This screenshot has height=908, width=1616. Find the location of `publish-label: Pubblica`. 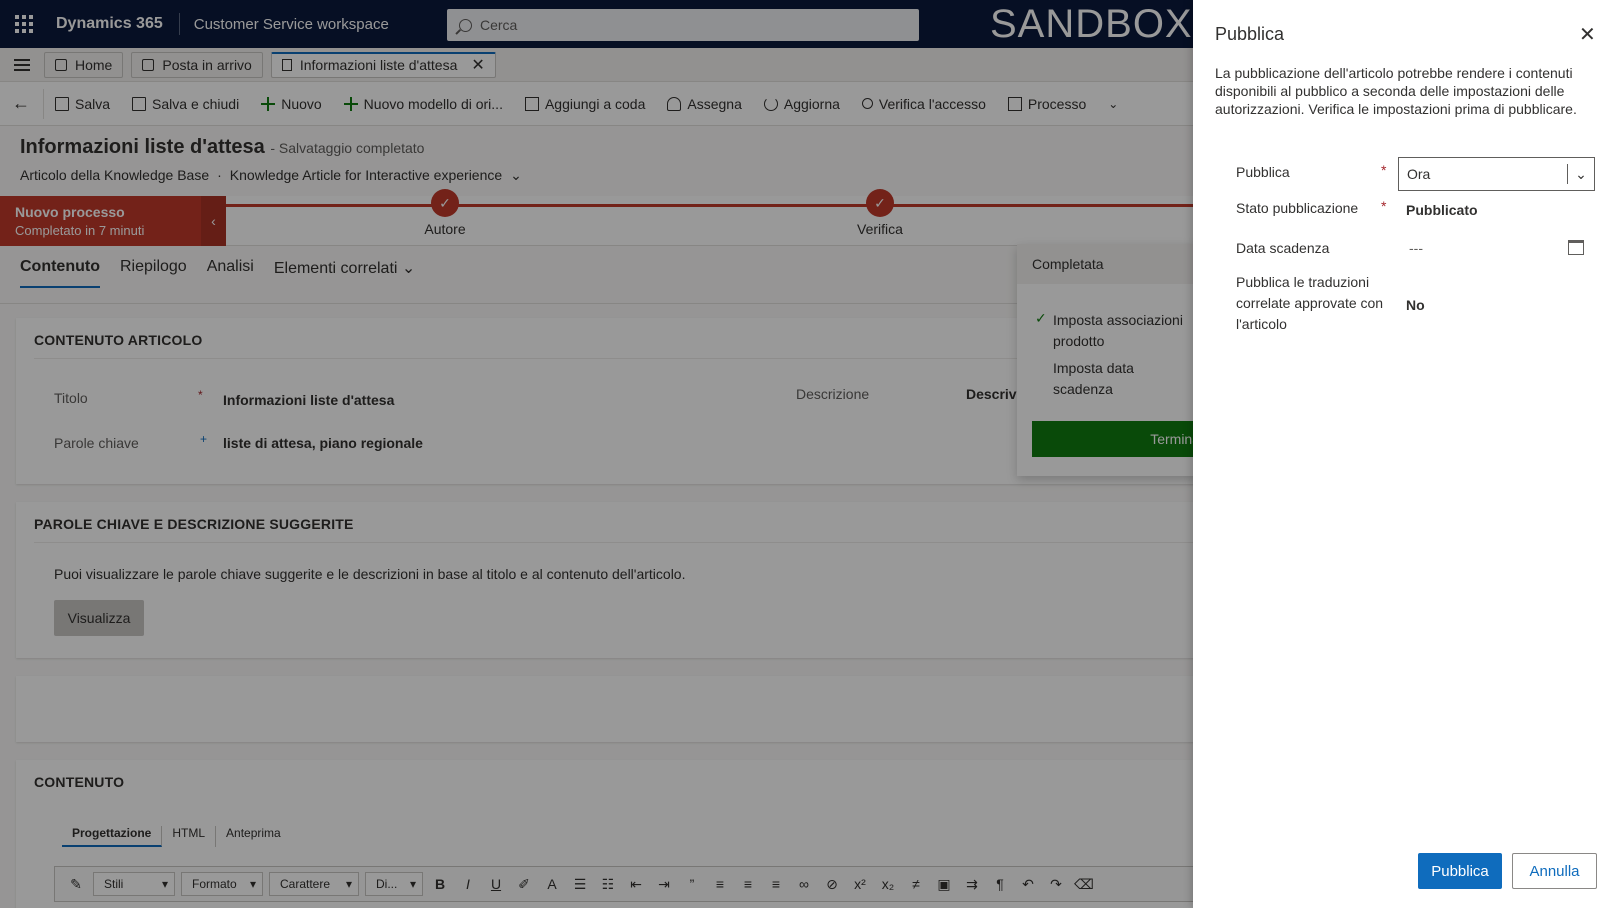

publish-label: Pubblica is located at coordinates (1263, 172).